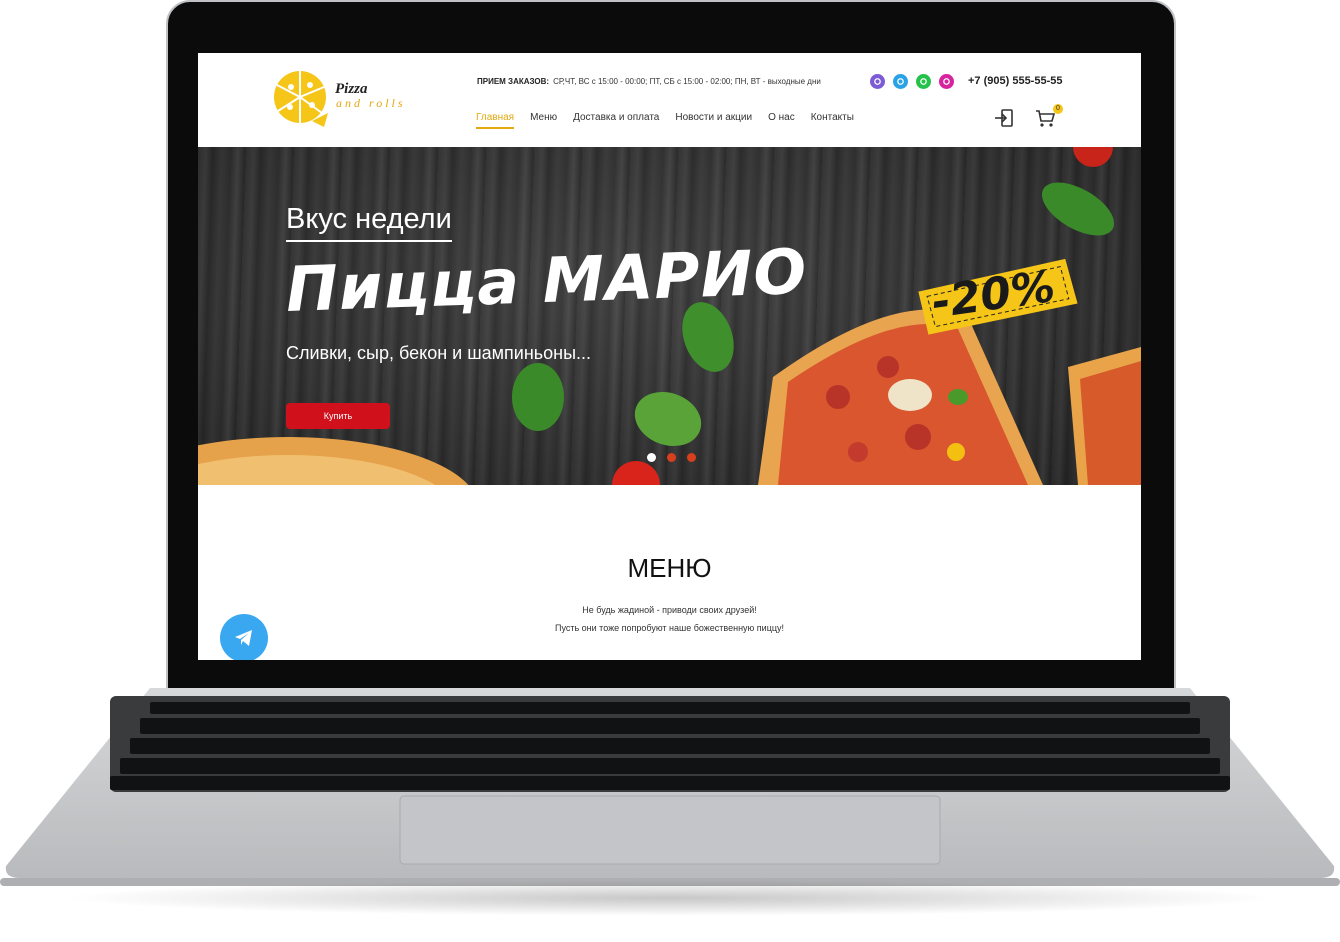  I want to click on viber-icon, so click(877, 81).